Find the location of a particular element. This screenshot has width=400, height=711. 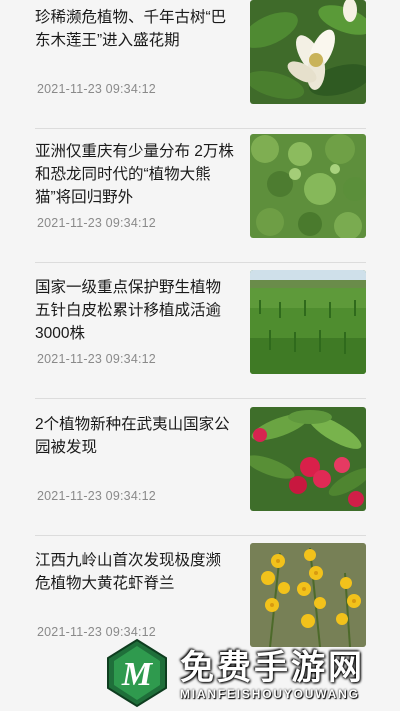

news-title: 珍稀濒危植物、千年古树“巴东木莲王”进入盛花期 is located at coordinates (135, 29).